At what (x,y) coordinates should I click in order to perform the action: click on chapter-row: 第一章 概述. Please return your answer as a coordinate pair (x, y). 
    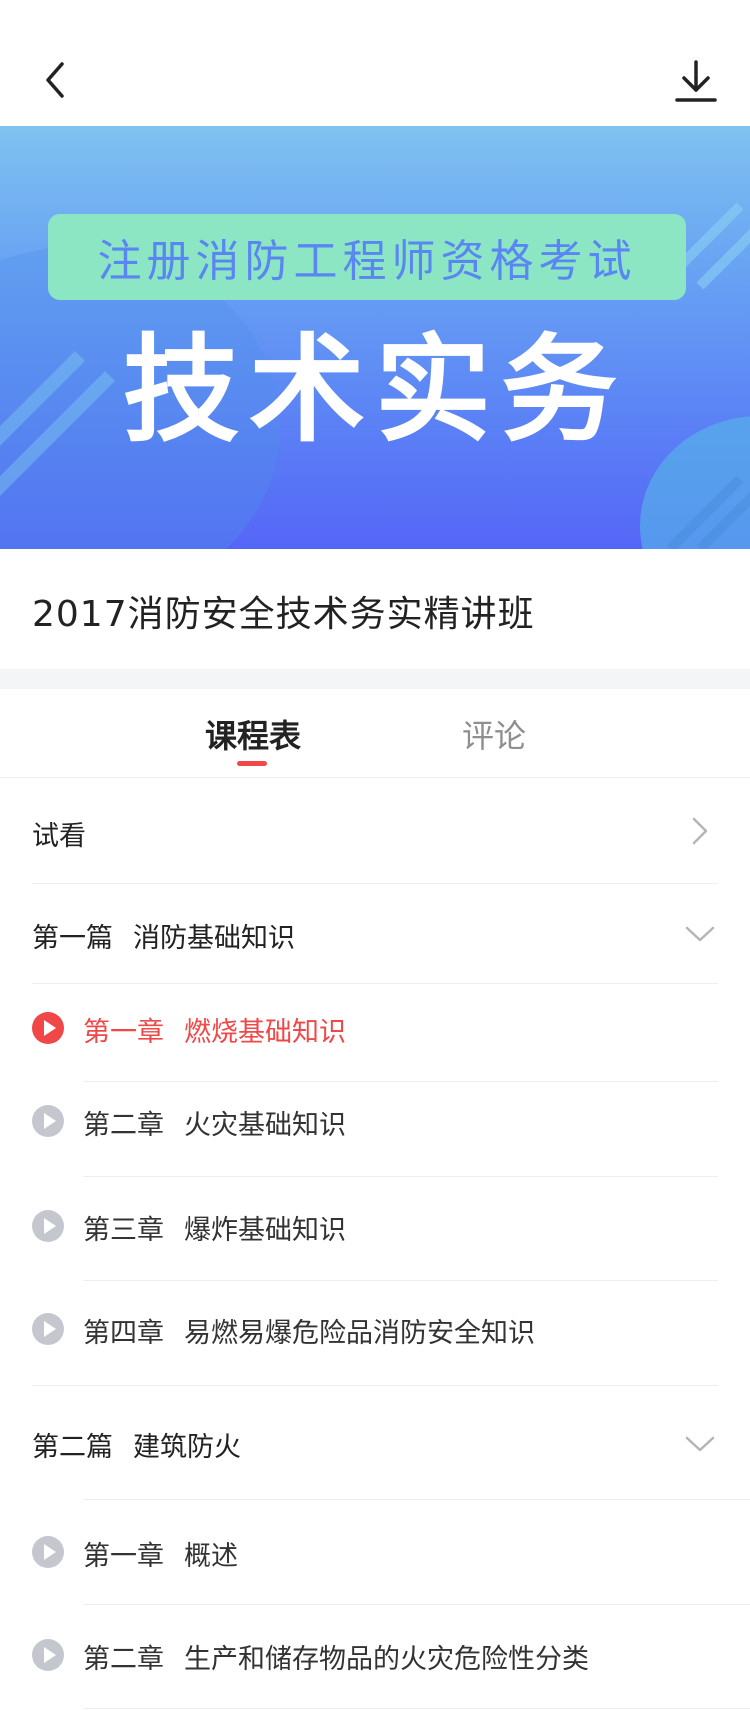
    Looking at the image, I should click on (375, 1552).